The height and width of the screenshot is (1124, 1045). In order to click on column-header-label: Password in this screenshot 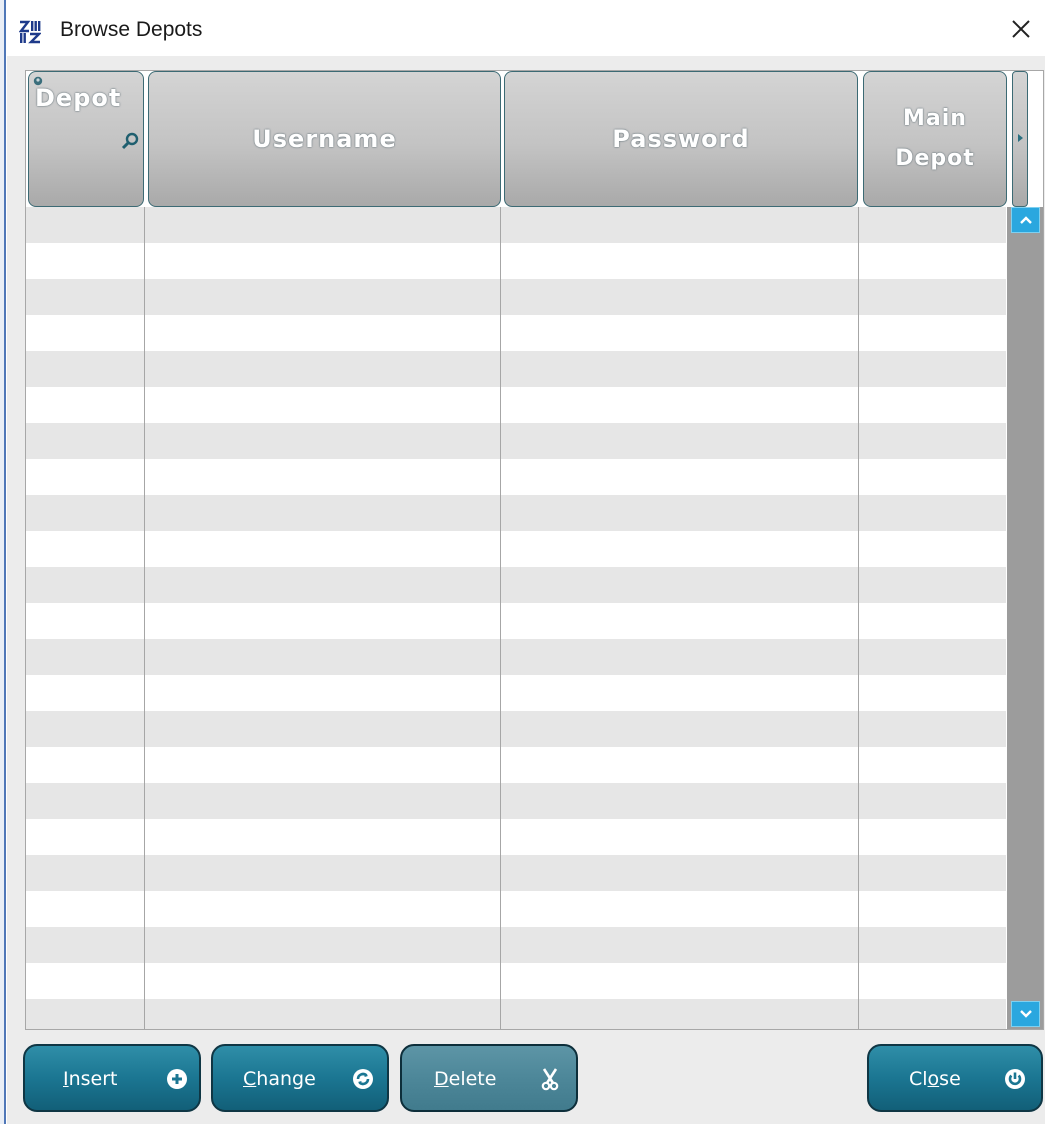, I will do `click(681, 139)`.